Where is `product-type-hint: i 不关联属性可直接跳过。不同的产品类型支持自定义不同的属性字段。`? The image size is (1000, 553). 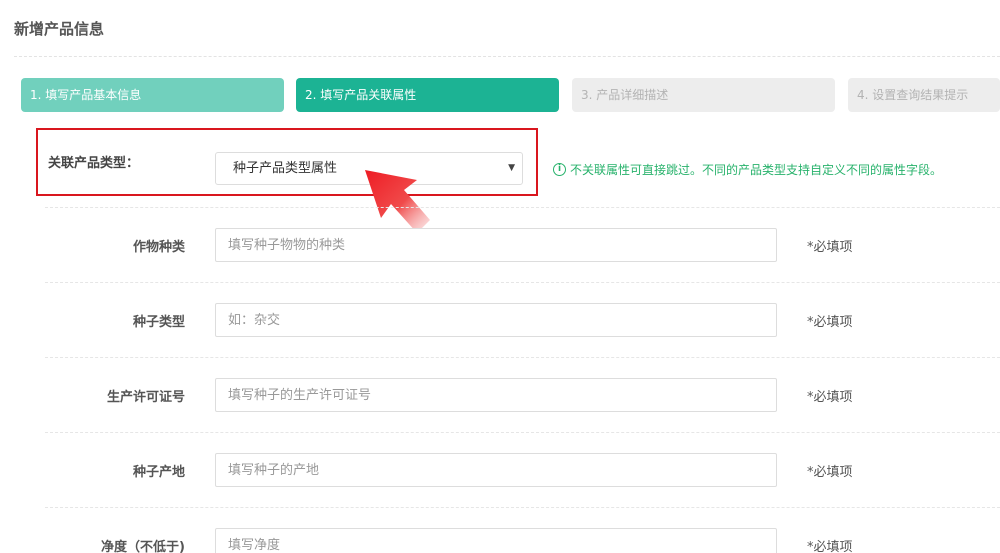 product-type-hint: i 不关联属性可直接跳过。不同的产品类型支持自定义不同的属性字段。 is located at coordinates (747, 169).